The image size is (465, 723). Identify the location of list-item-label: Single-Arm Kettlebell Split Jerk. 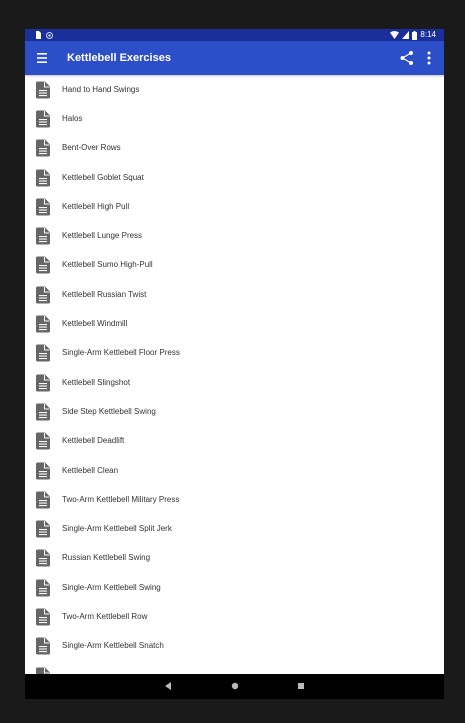
(117, 529).